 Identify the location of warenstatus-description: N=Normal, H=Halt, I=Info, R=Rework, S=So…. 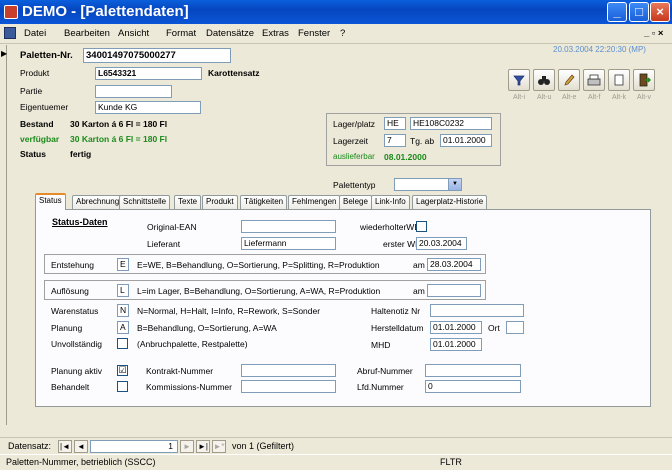
(229, 311).